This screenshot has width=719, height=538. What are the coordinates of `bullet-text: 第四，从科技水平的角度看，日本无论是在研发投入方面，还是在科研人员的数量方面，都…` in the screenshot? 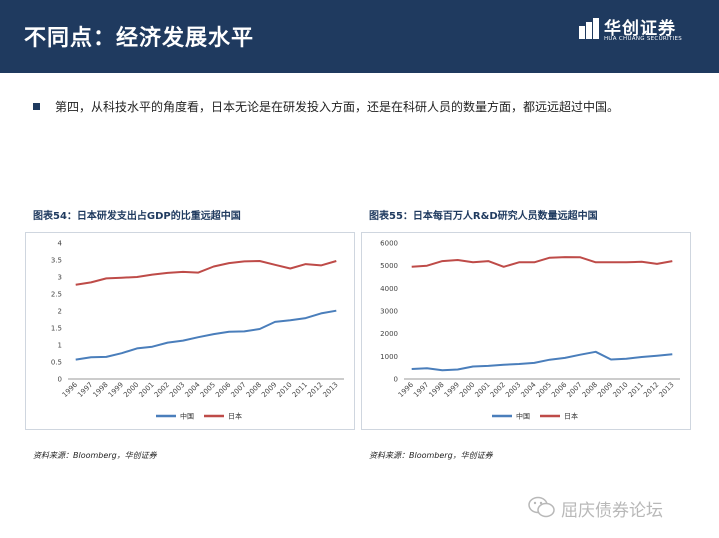 It's located at (337, 107).